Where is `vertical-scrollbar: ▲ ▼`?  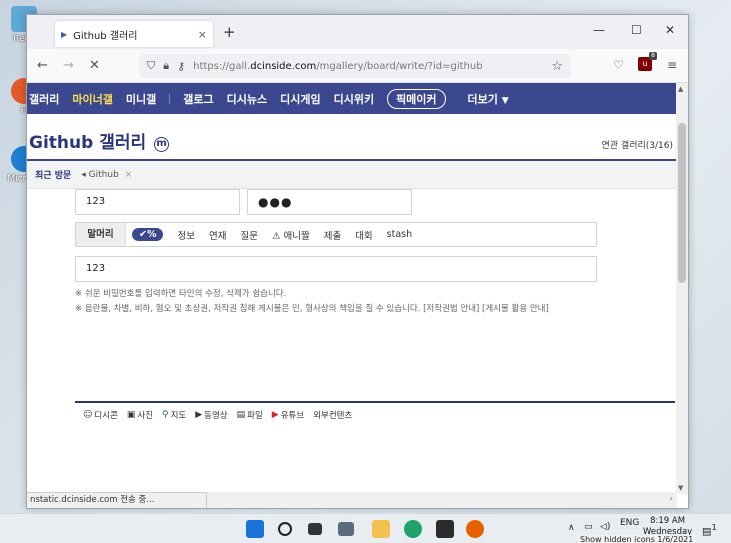
vertical-scrollbar: ▲ ▼ is located at coordinates (682, 288).